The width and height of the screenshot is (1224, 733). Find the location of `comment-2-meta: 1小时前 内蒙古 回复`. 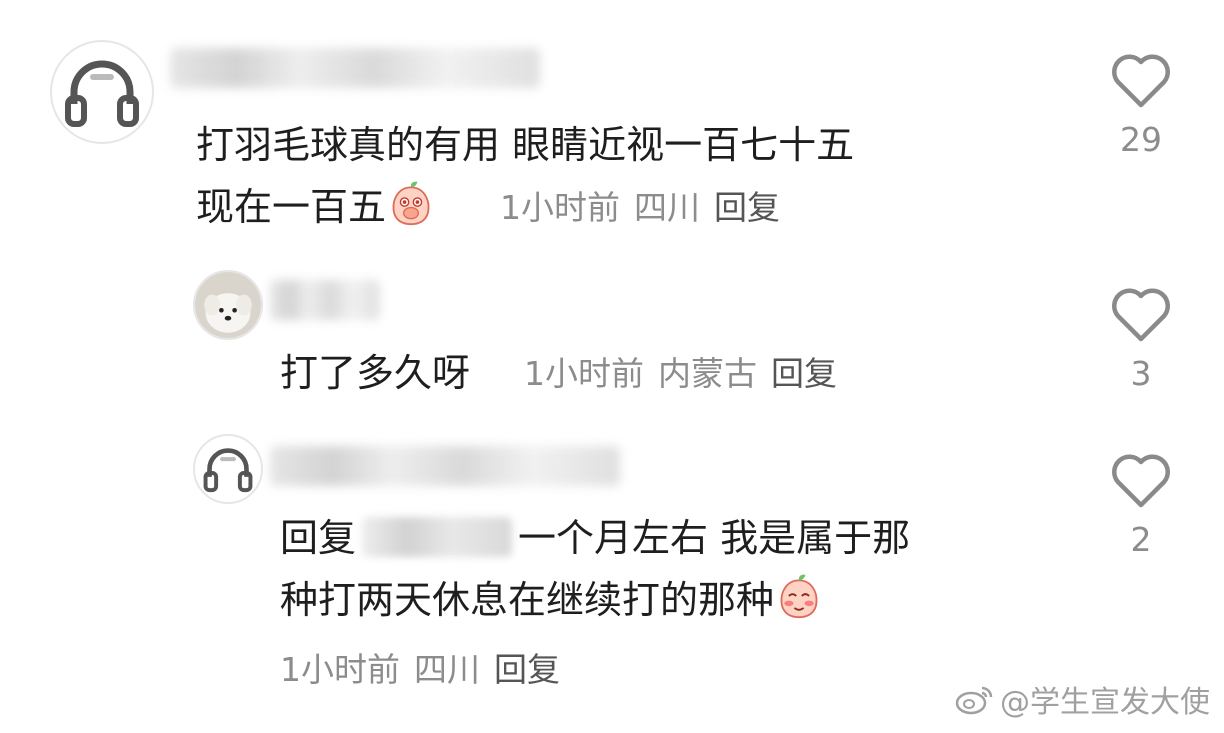

comment-2-meta: 1小时前 内蒙古 回复 is located at coordinates (687, 374).